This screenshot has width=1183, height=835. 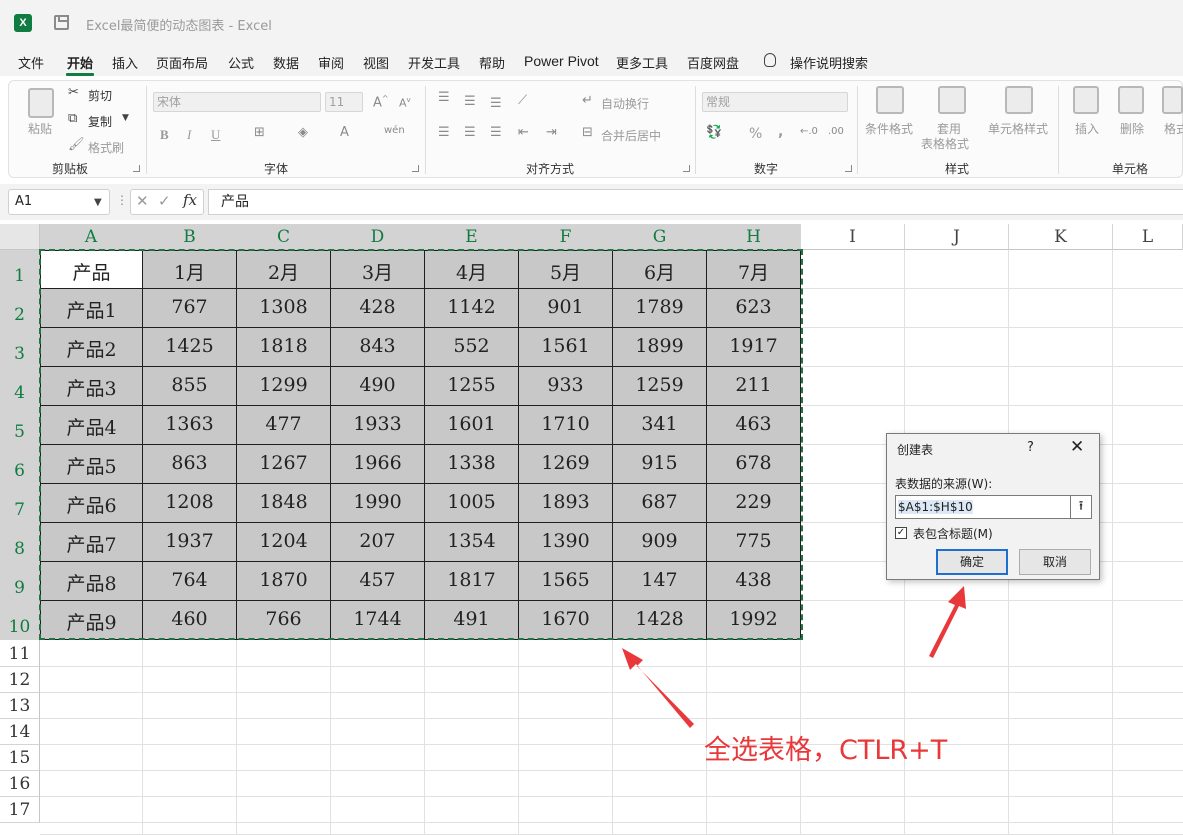 What do you see at coordinates (631, 135) in the screenshot?
I see `merge-center-button: 合并后居中` at bounding box center [631, 135].